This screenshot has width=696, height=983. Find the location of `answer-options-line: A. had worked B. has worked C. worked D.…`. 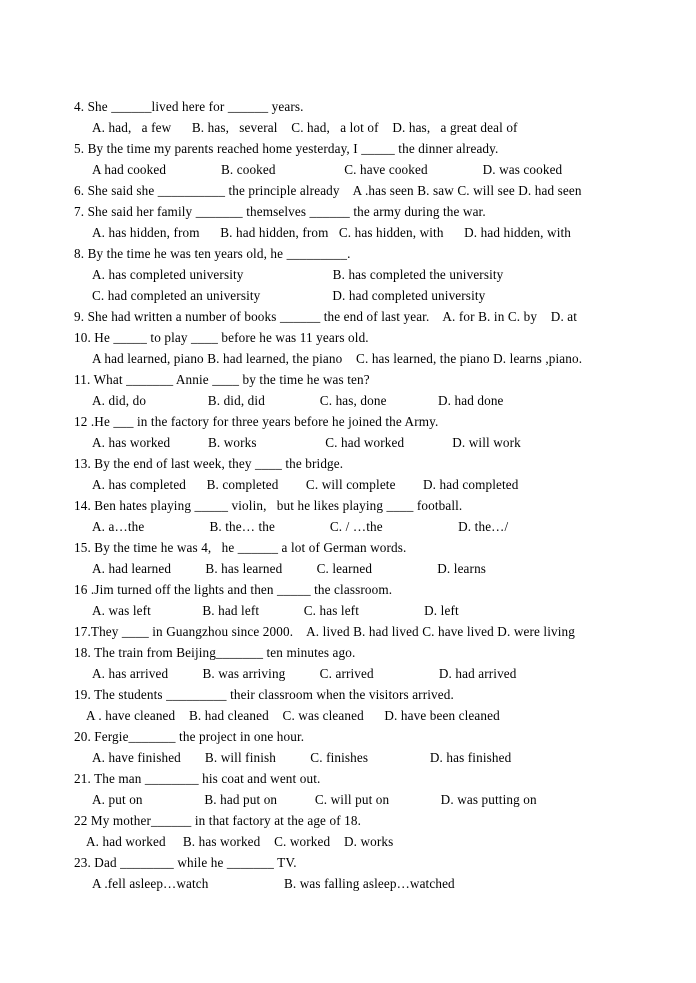

answer-options-line: A. had worked B. has worked C. worked D.… is located at coordinates (240, 841).